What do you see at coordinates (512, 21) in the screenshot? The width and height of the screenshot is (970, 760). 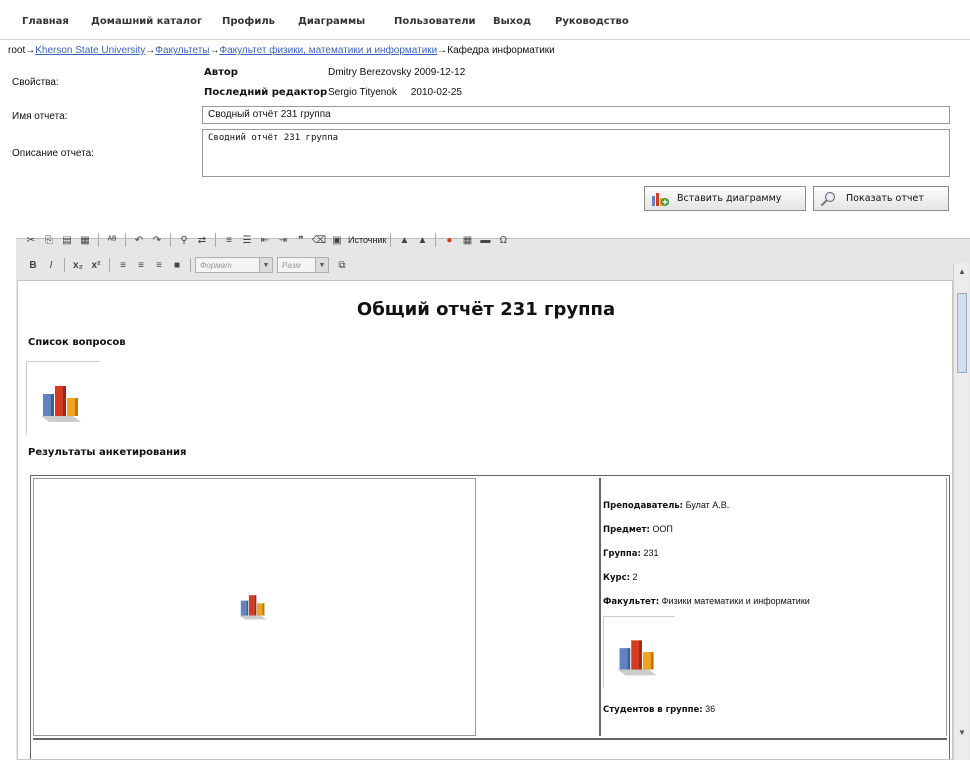 I see `nav-logout: Выход` at bounding box center [512, 21].